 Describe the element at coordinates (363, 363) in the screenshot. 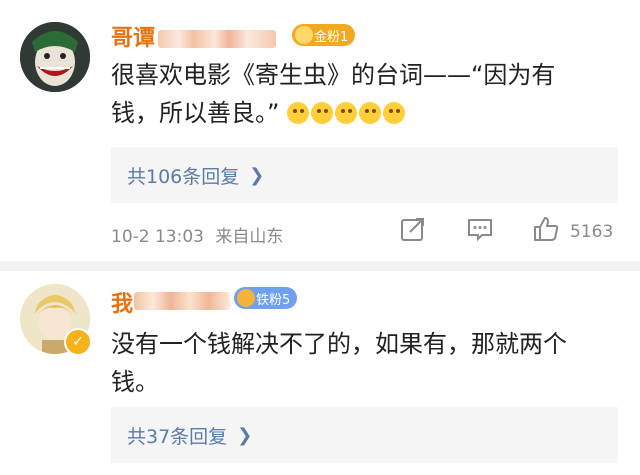

I see `comment-text: 没有一个钱解决不了的，如果有，那就两个 钱。` at that location.